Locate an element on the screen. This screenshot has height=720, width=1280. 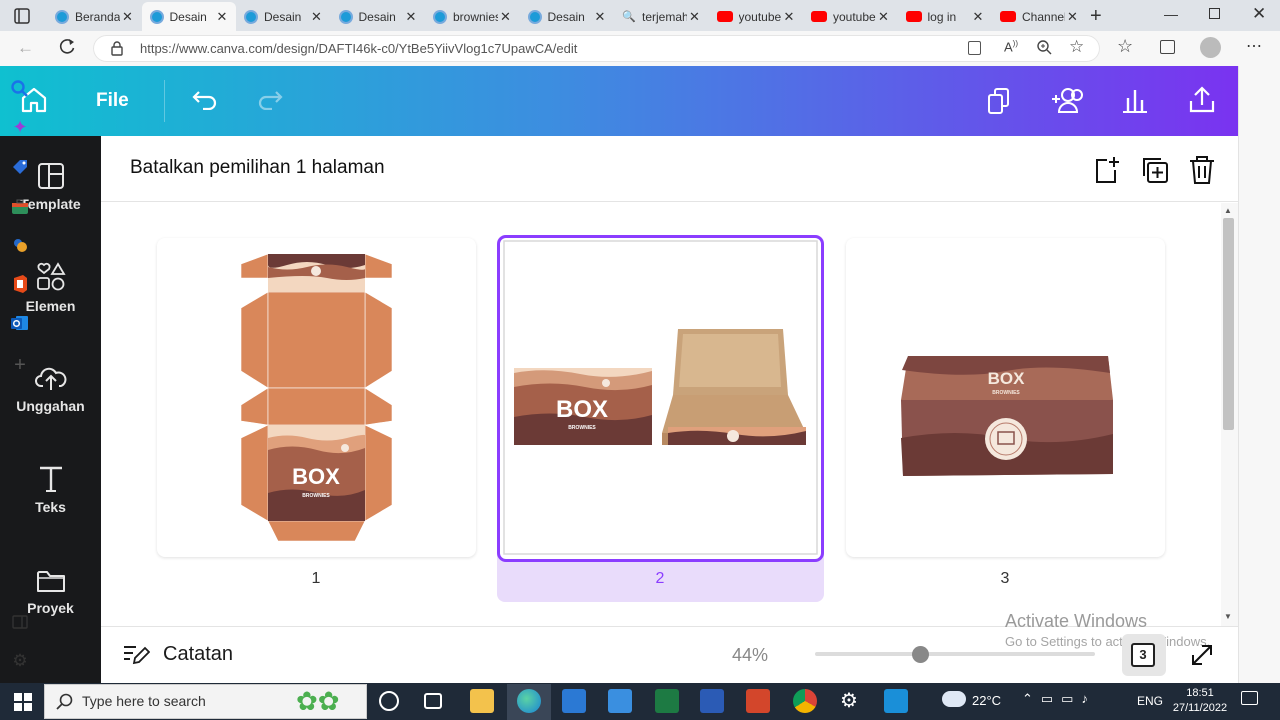
fullscreen-icon is located at coordinates (1202, 655).